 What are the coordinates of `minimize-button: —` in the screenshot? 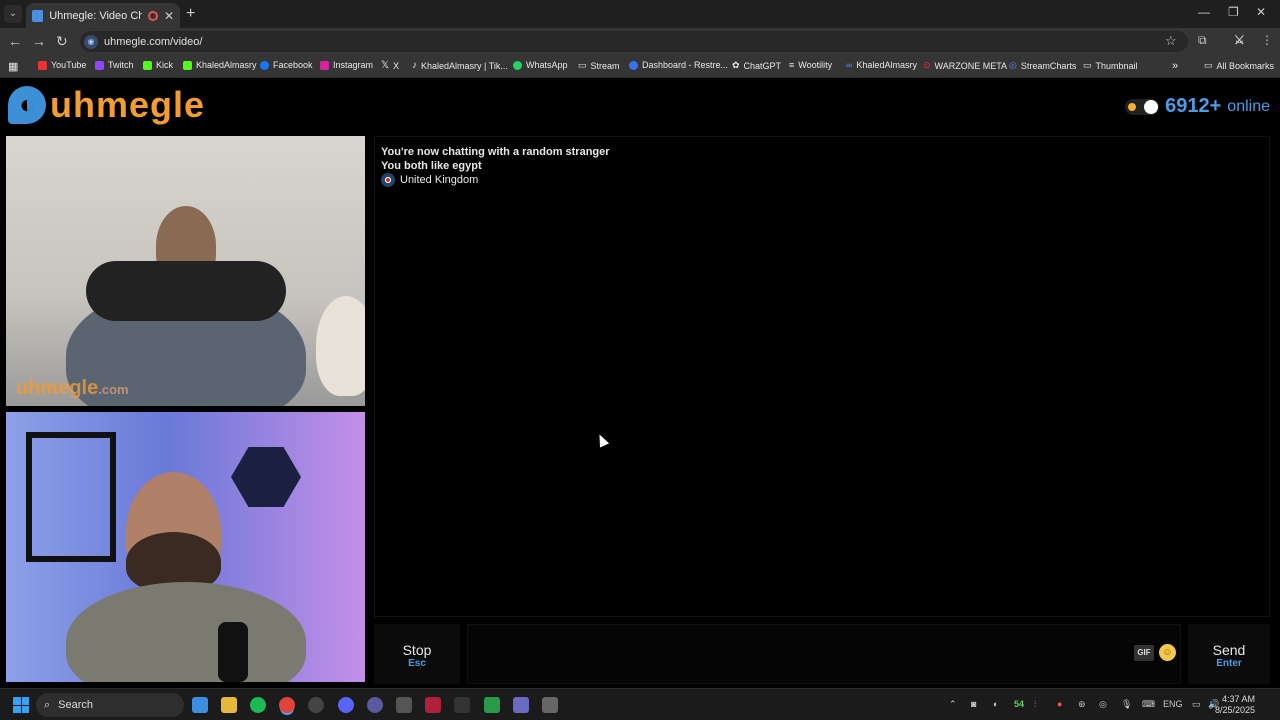 It's located at (1204, 12).